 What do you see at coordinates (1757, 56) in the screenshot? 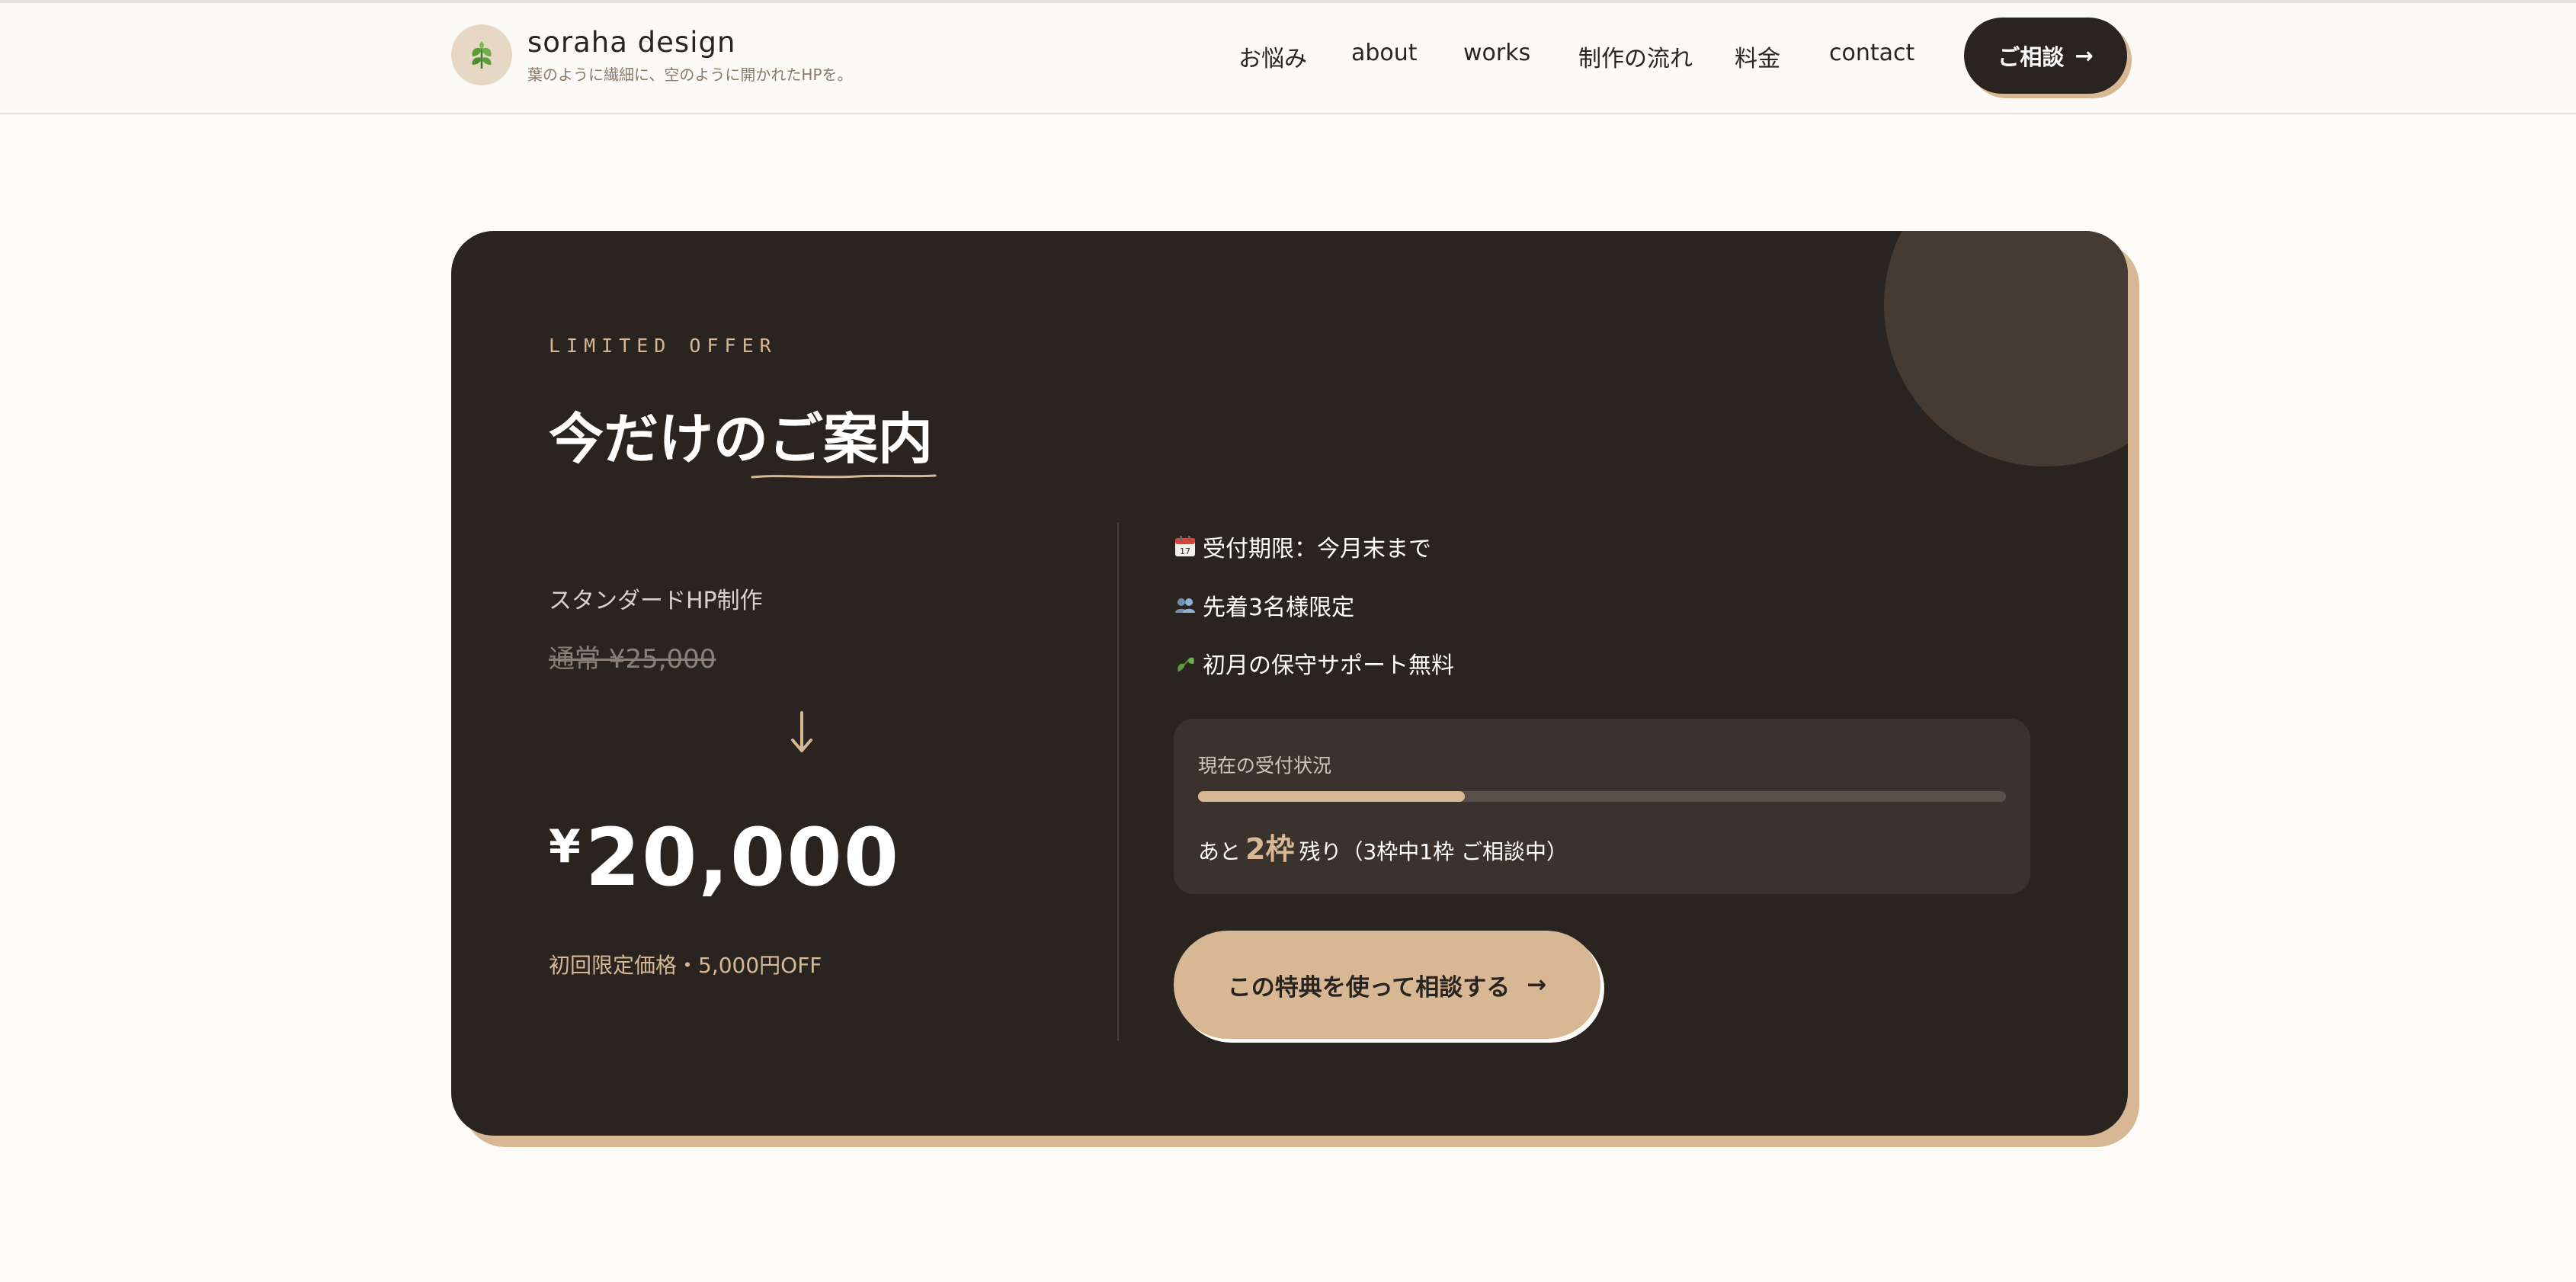
I see `nav-link-pricing: 料金` at bounding box center [1757, 56].